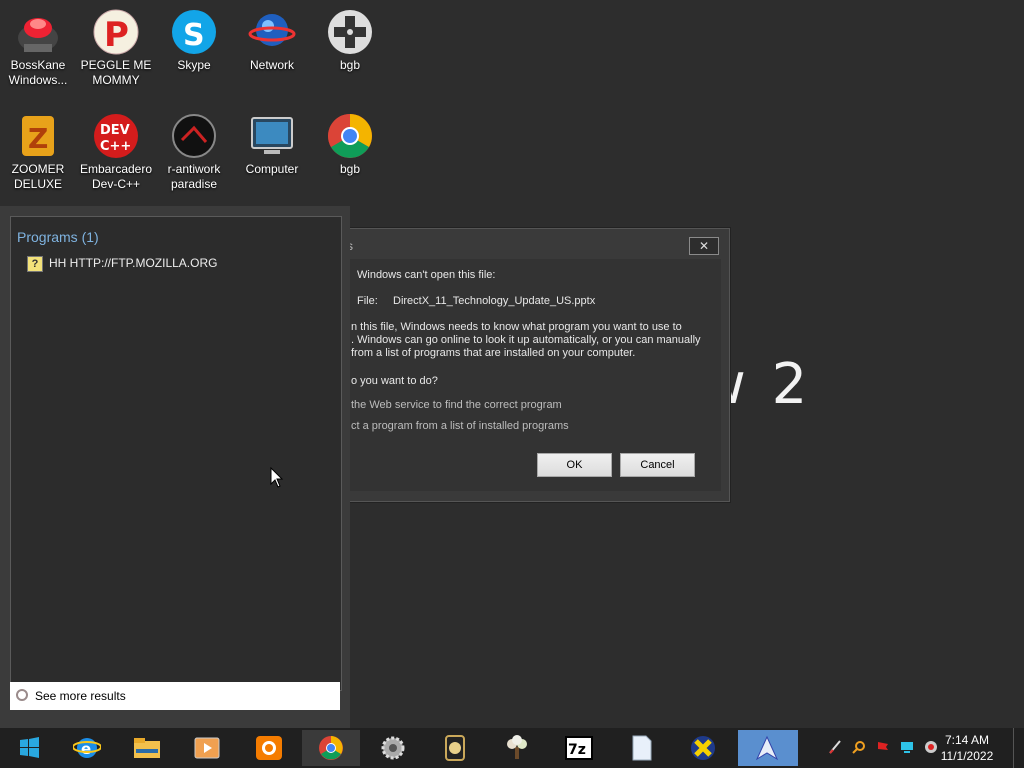 This screenshot has height=768, width=1024. I want to click on desktop-icon-computer: Computer, so click(272, 141).